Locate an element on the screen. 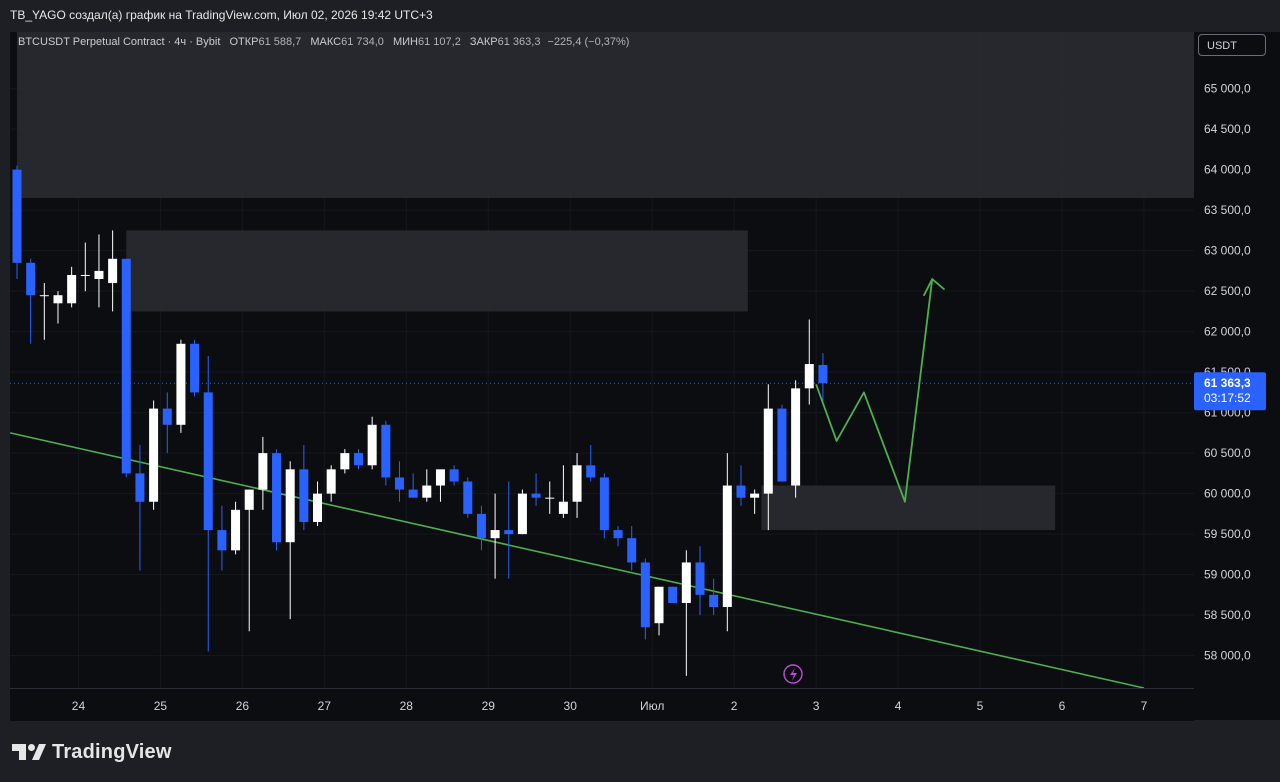  time-tick-label: 28 is located at coordinates (407, 706).